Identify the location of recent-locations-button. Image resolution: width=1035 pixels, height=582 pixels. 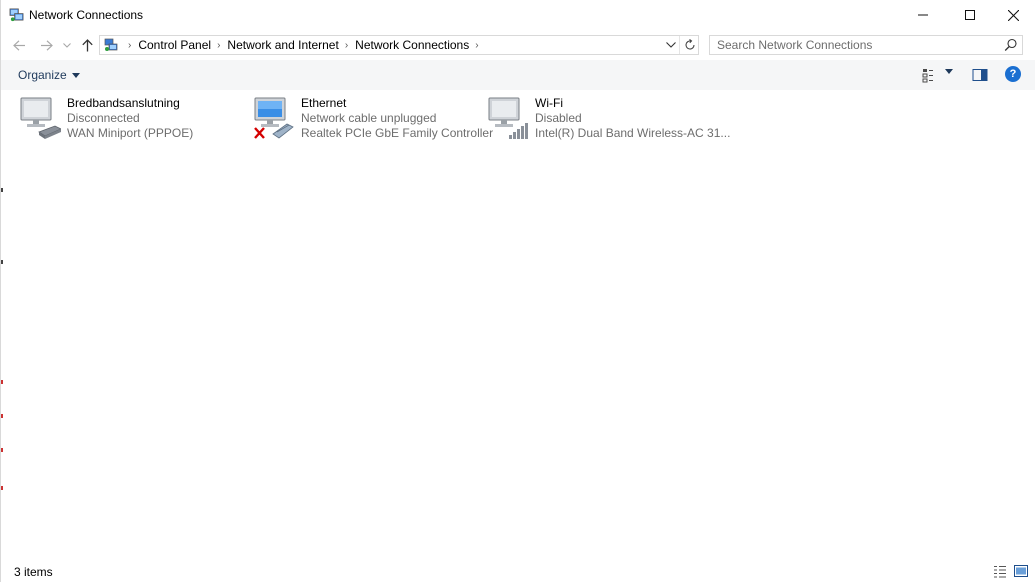
(67, 45).